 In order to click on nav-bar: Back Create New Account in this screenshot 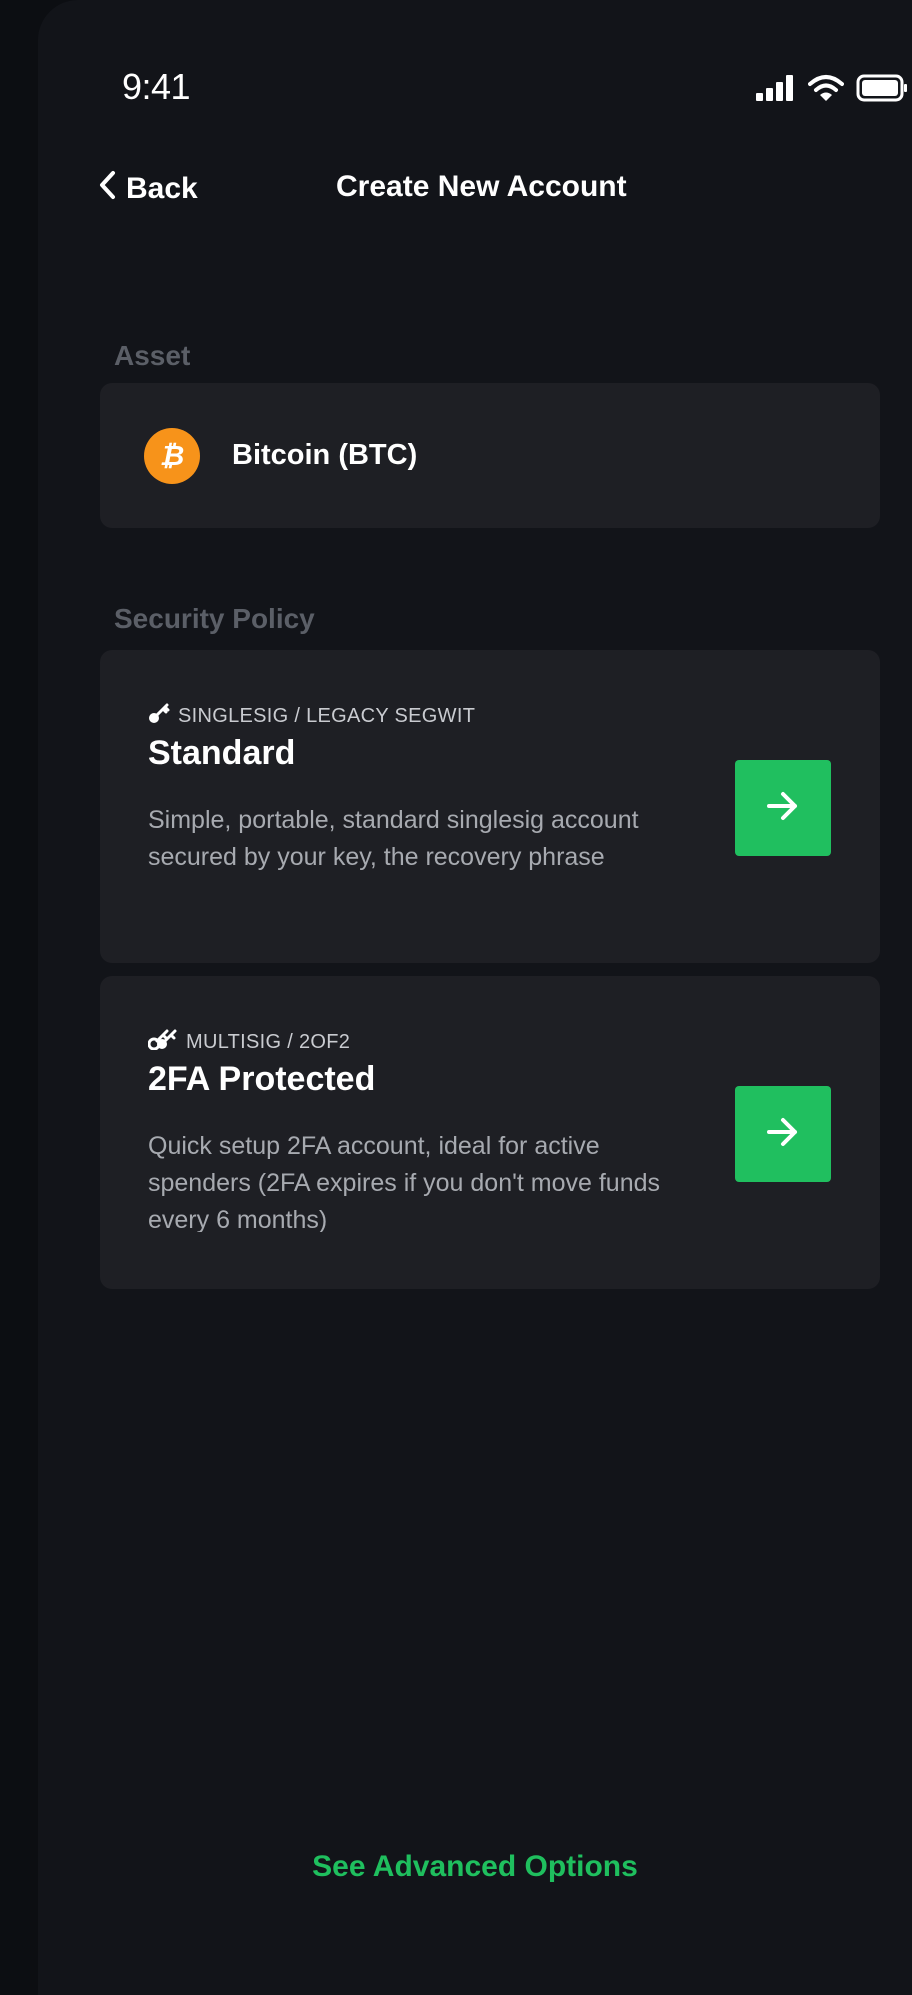, I will do `click(475, 195)`.